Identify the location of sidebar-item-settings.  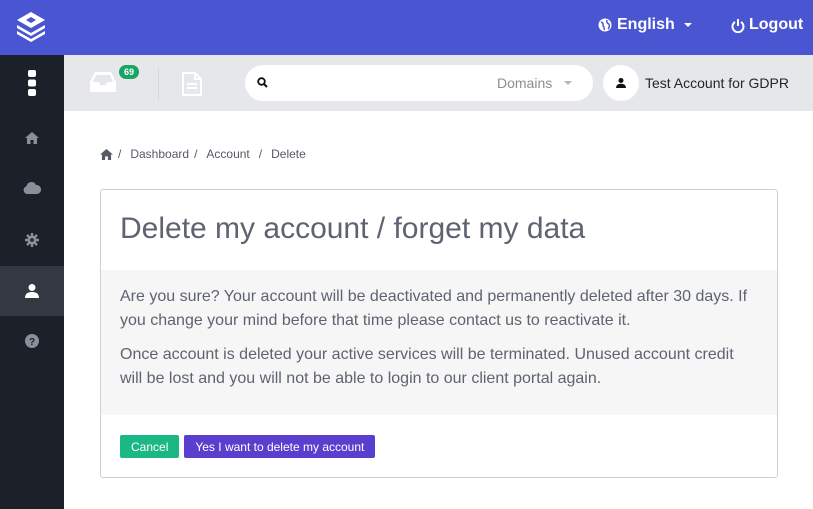
(32, 240).